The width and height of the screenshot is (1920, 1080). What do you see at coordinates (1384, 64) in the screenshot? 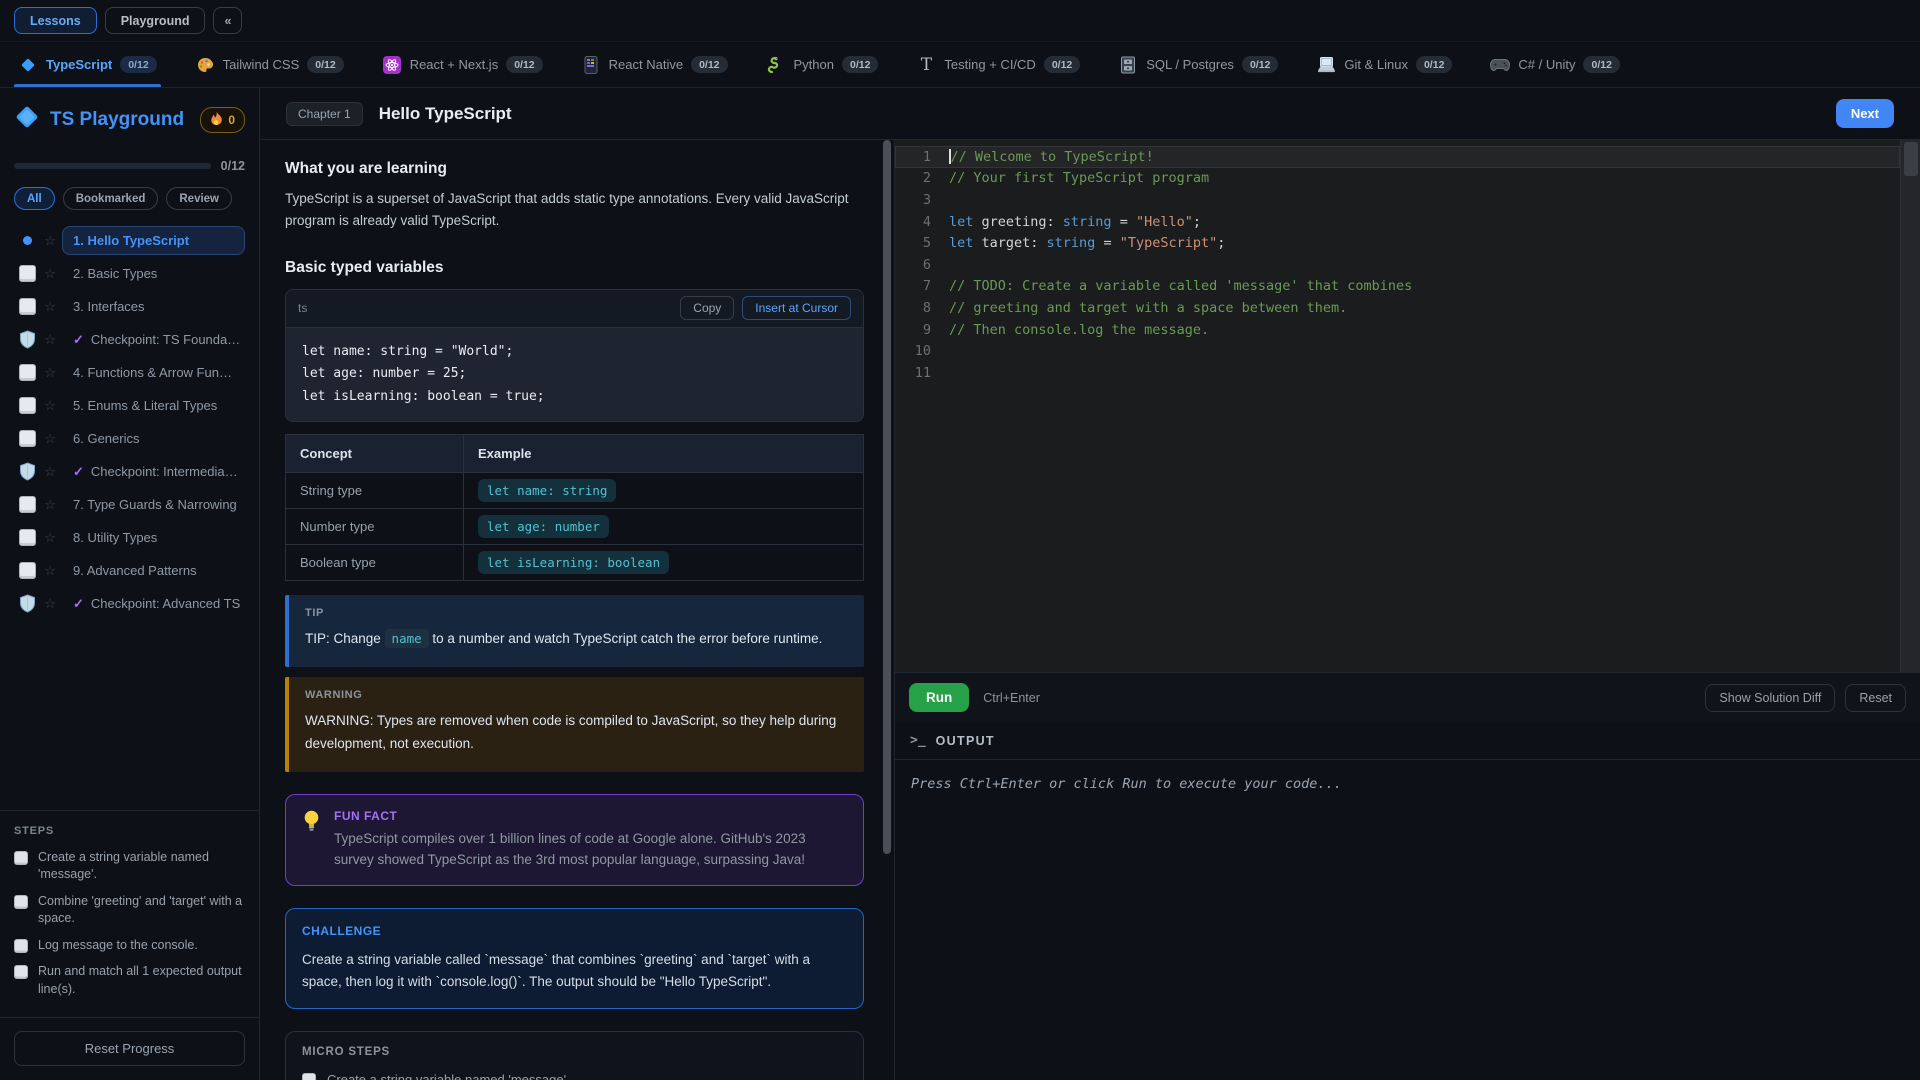
I see `track-tab-git-linux: Git & Linux 0/12` at bounding box center [1384, 64].